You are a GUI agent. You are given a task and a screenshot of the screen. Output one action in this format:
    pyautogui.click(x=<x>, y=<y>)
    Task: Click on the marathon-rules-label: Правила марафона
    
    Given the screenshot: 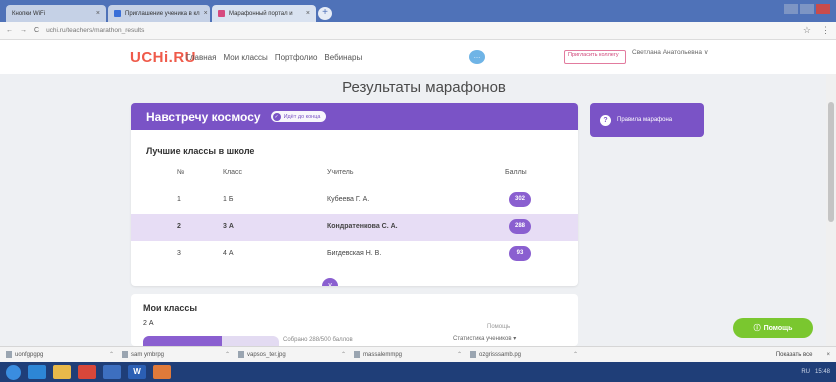 What is the action you would take?
    pyautogui.click(x=645, y=119)
    